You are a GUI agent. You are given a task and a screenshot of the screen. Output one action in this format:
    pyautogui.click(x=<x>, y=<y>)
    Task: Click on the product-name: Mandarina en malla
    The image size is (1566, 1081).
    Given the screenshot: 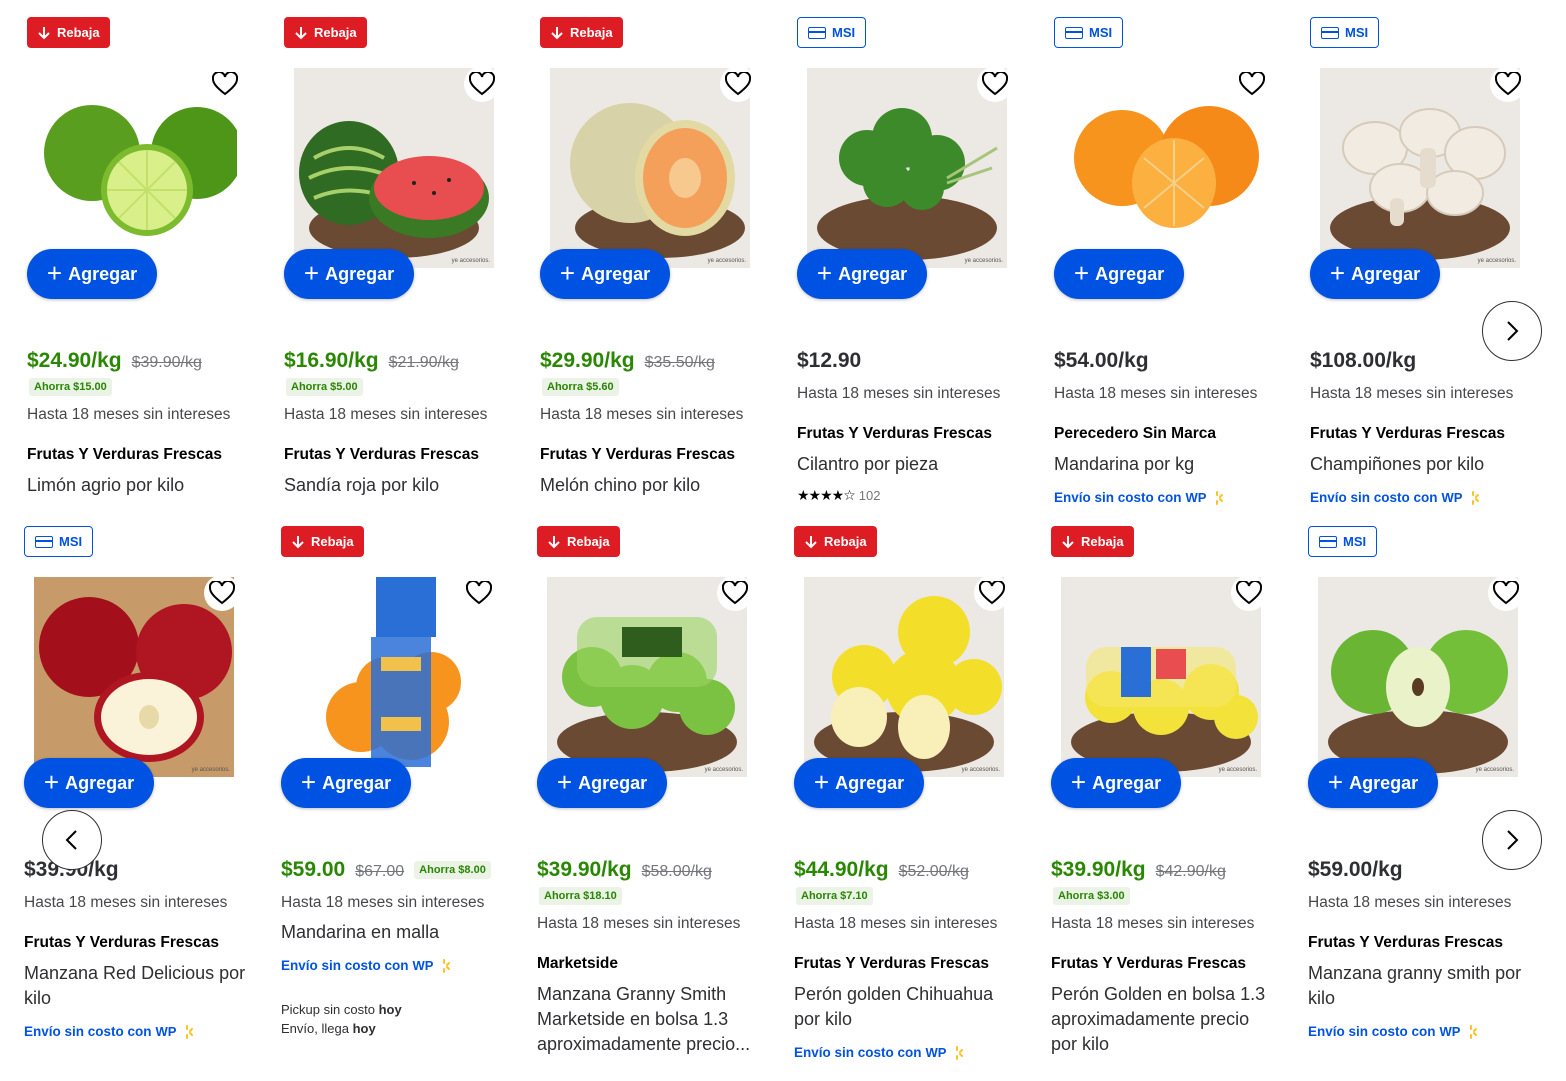 What is the action you would take?
    pyautogui.click(x=398, y=932)
    